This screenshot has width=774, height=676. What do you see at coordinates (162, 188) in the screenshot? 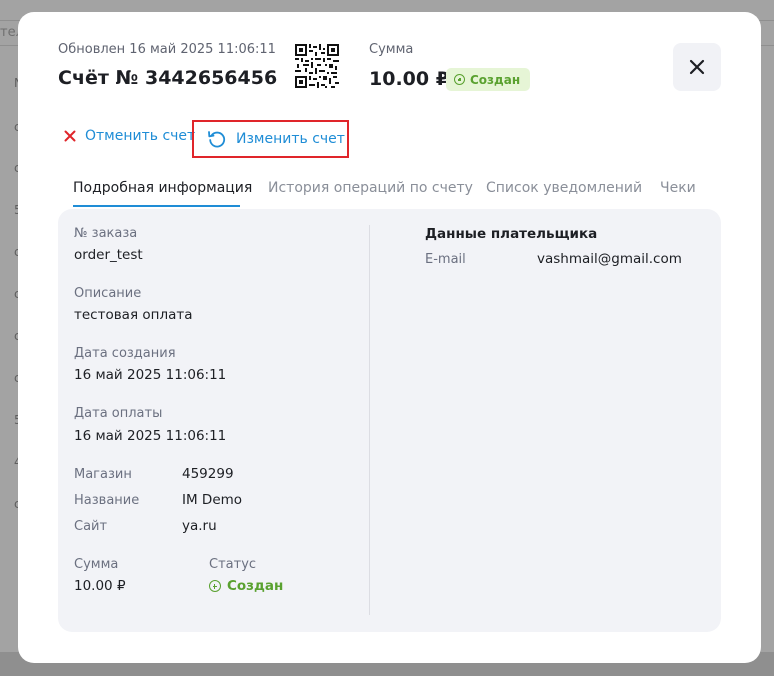
I see `tab-details: Подробная информация` at bounding box center [162, 188].